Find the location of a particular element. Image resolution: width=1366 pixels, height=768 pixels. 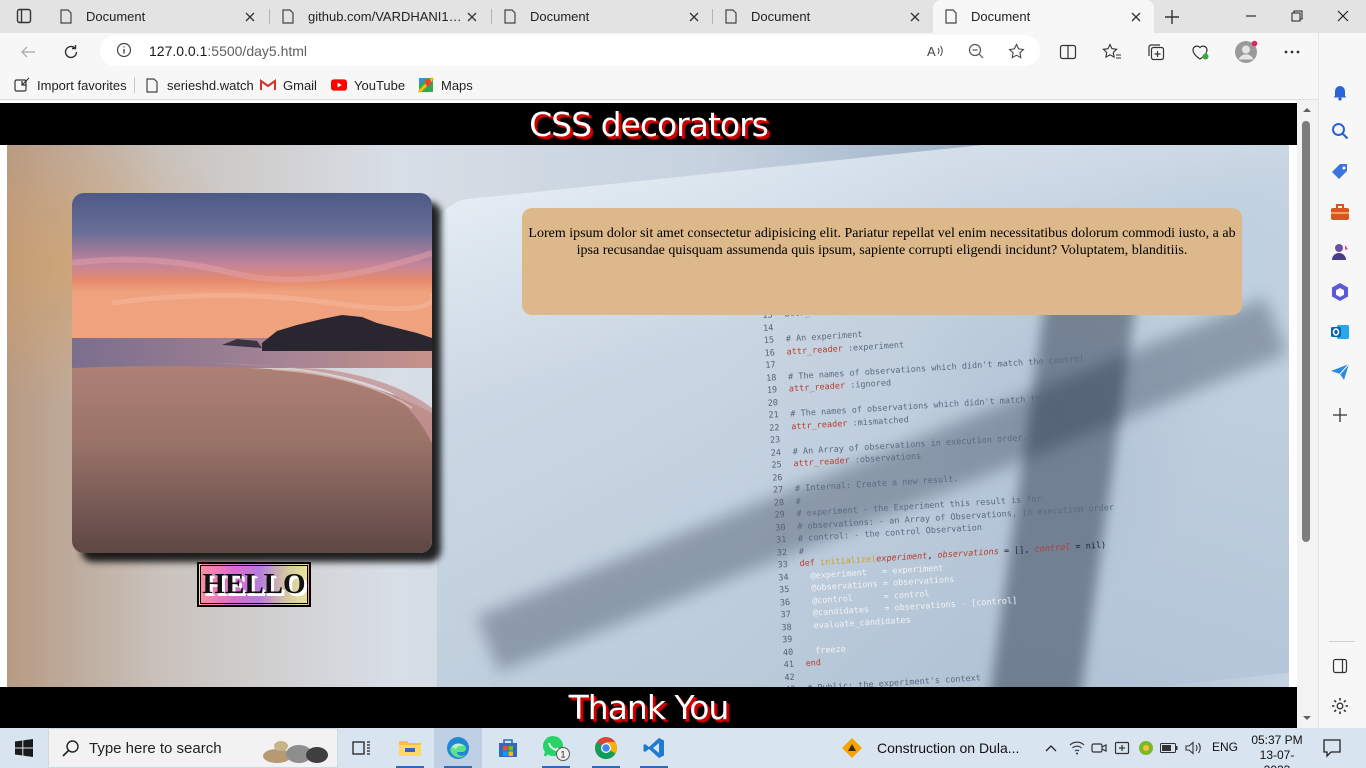

favorite-maps: Maps is located at coordinates (445, 85).